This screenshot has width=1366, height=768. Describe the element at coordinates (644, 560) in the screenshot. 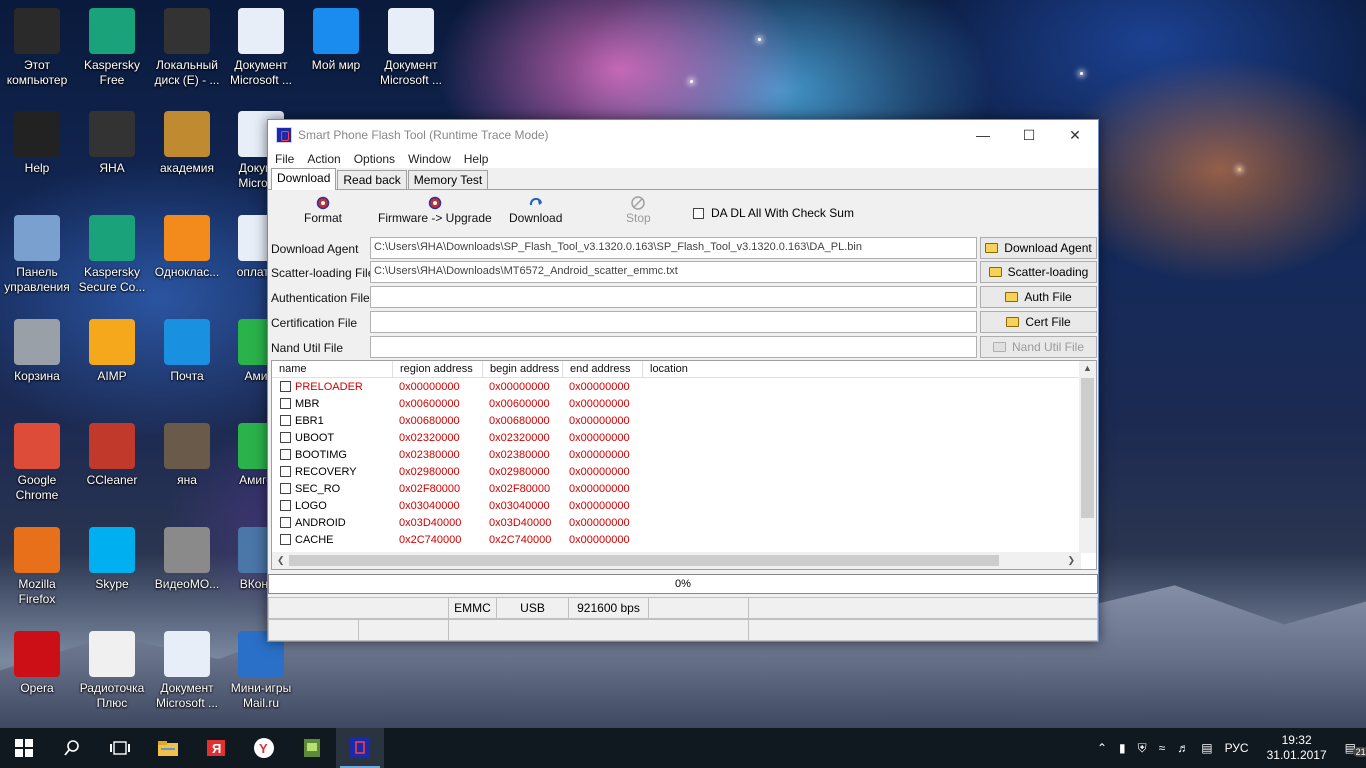

I see `horizontal-scroll-thumb` at that location.